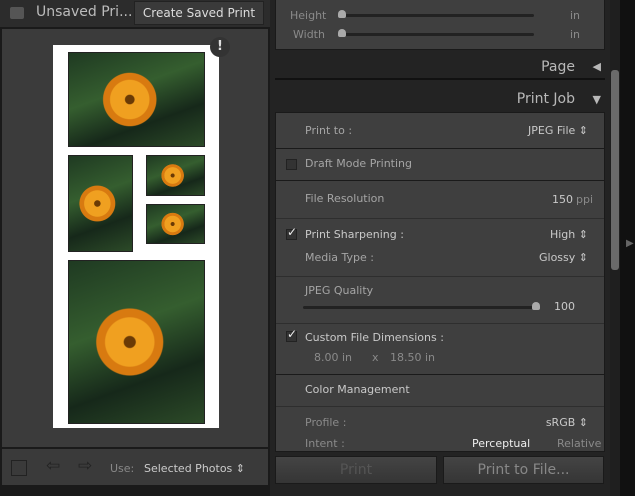 This screenshot has width=635, height=496. What do you see at coordinates (440, 131) in the screenshot?
I see `print-to-row: Print to : JPEG File ⇕` at bounding box center [440, 131].